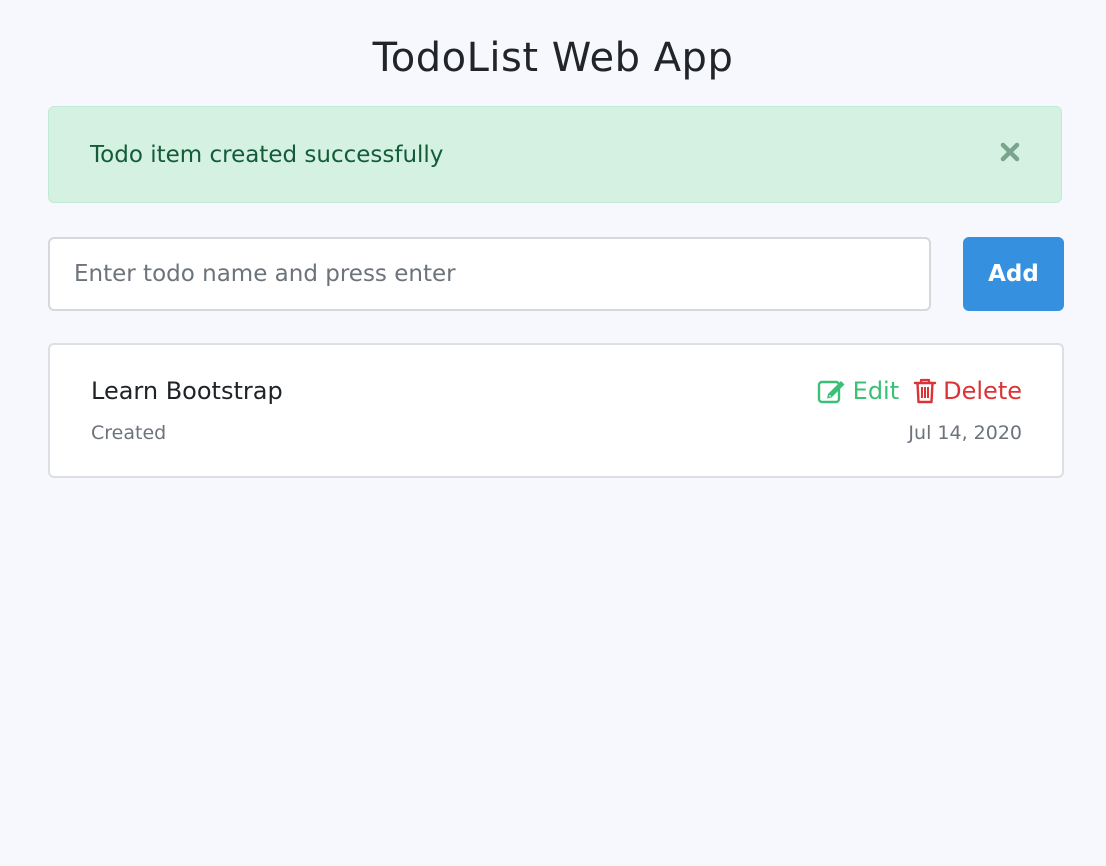  I want to click on edit-icon, so click(831, 392).